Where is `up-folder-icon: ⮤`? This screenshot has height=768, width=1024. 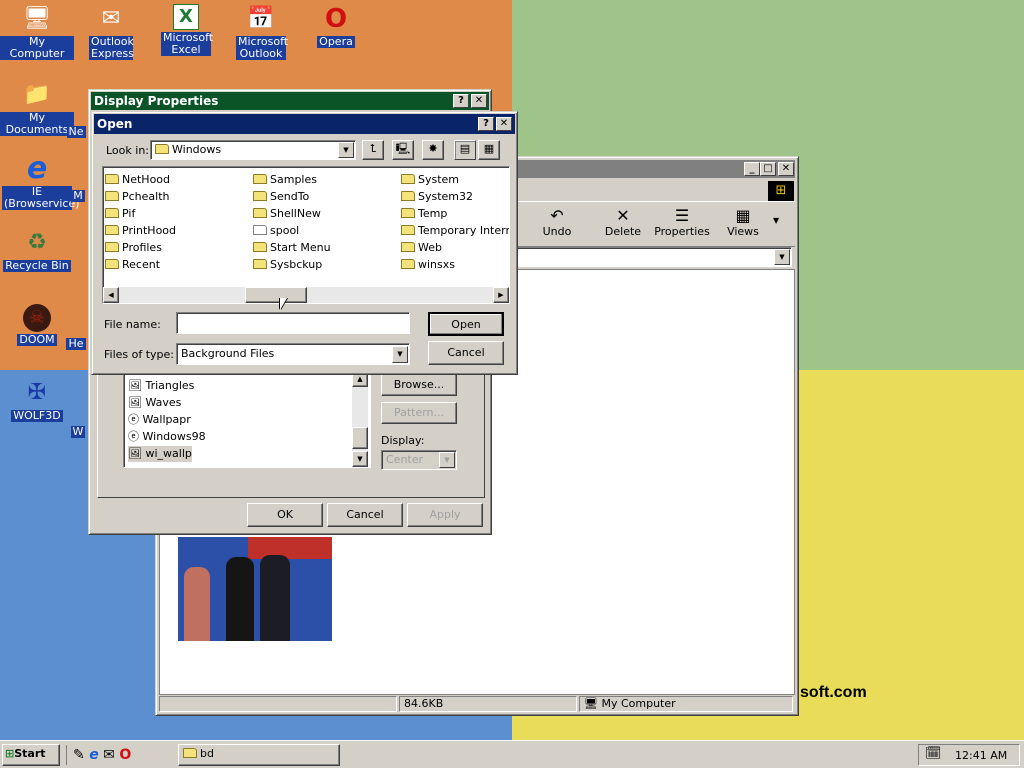
up-folder-icon: ⮤ is located at coordinates (373, 148).